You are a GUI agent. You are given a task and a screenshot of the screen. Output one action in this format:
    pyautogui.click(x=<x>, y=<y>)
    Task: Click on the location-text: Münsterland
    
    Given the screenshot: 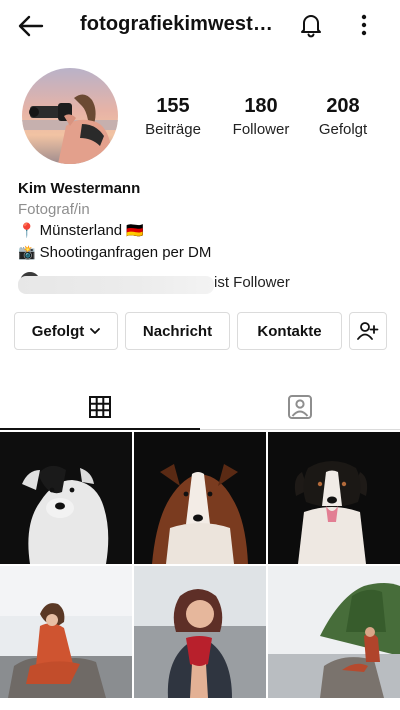 What is the action you would take?
    pyautogui.click(x=81, y=230)
    